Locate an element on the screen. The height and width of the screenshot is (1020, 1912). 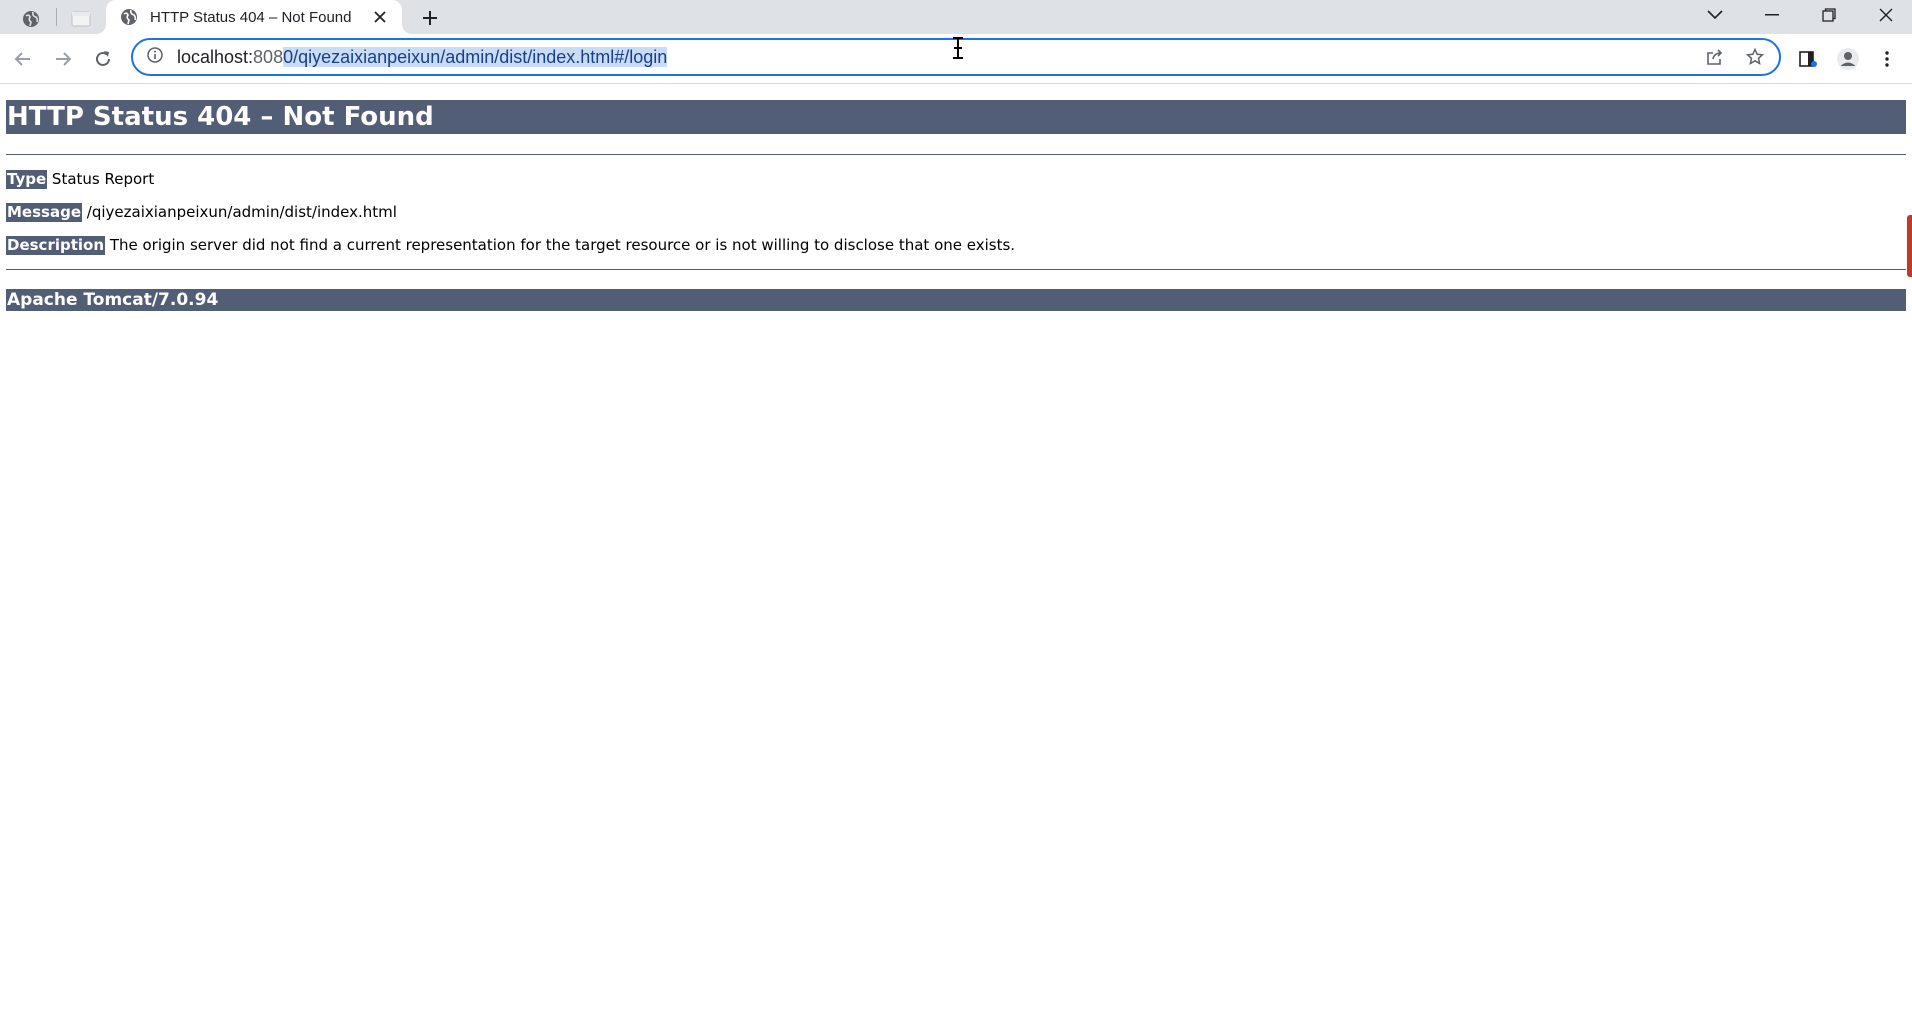
menu-button is located at coordinates (1887, 59).